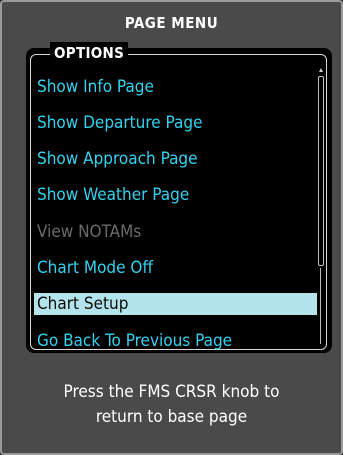  I want to click on menu-item-show-weather-page: Show Weather Page, so click(175, 195).